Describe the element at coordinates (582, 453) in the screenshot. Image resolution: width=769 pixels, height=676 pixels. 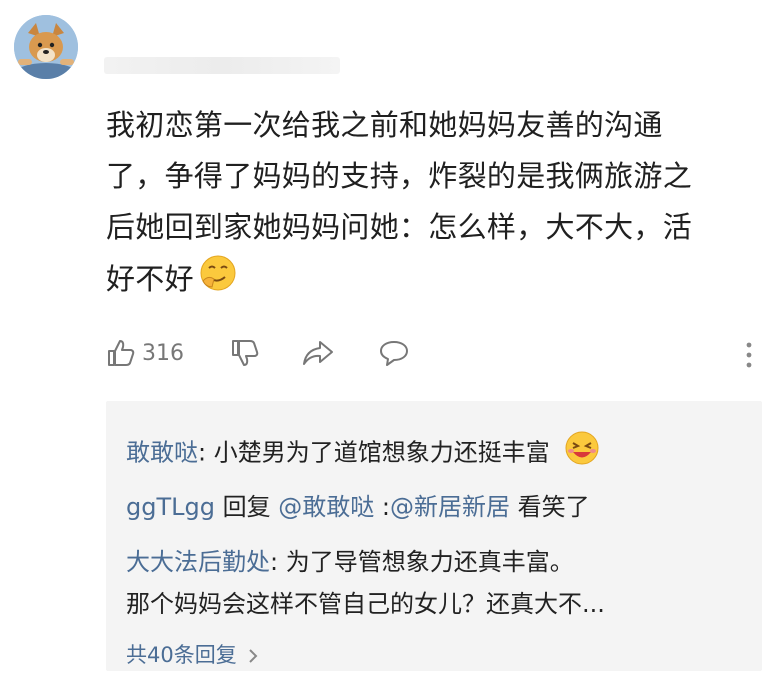
I see `laughing-emoji-icon` at that location.